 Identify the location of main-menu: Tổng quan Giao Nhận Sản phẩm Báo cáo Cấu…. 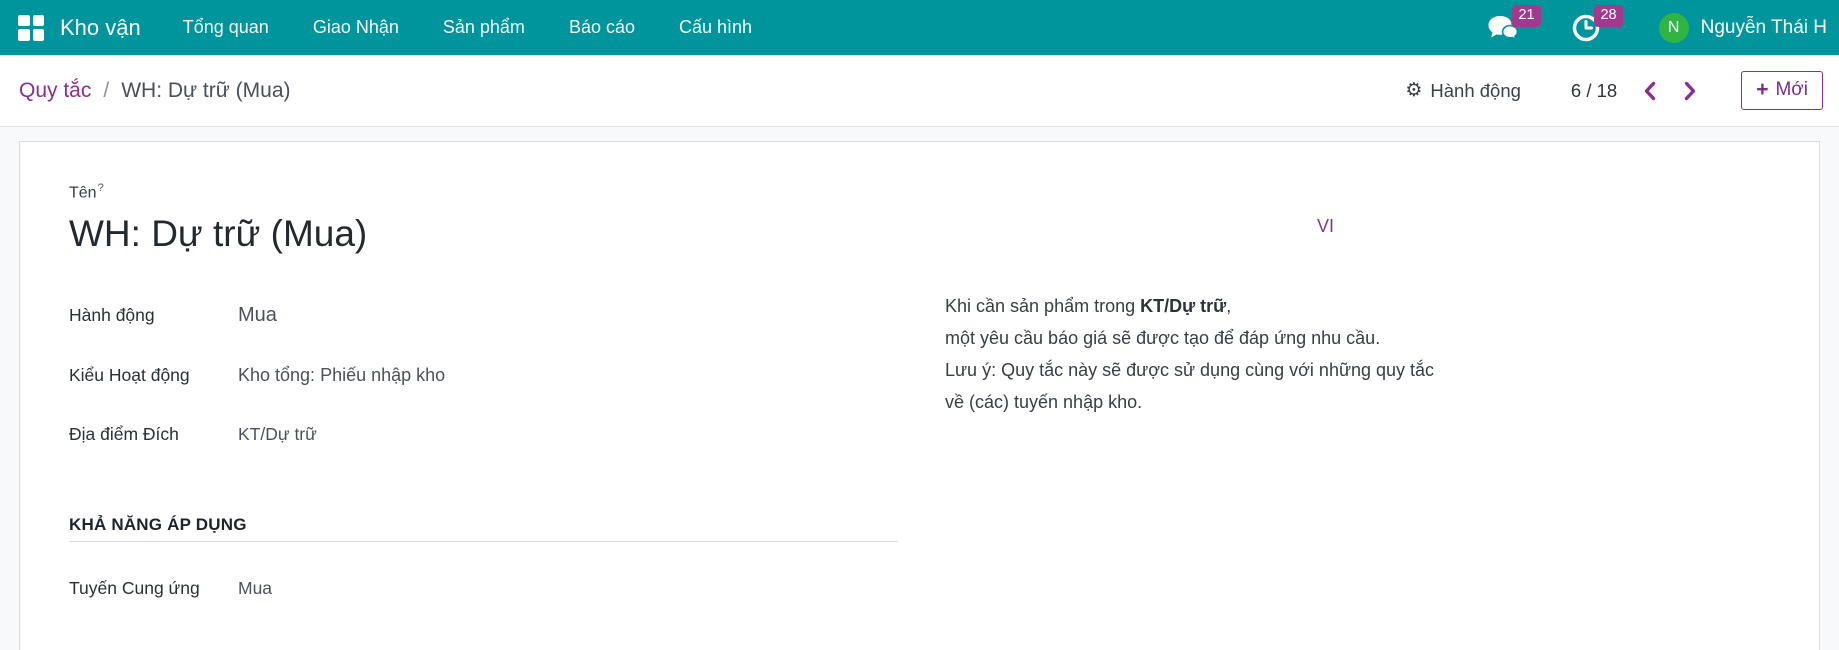
(467, 27).